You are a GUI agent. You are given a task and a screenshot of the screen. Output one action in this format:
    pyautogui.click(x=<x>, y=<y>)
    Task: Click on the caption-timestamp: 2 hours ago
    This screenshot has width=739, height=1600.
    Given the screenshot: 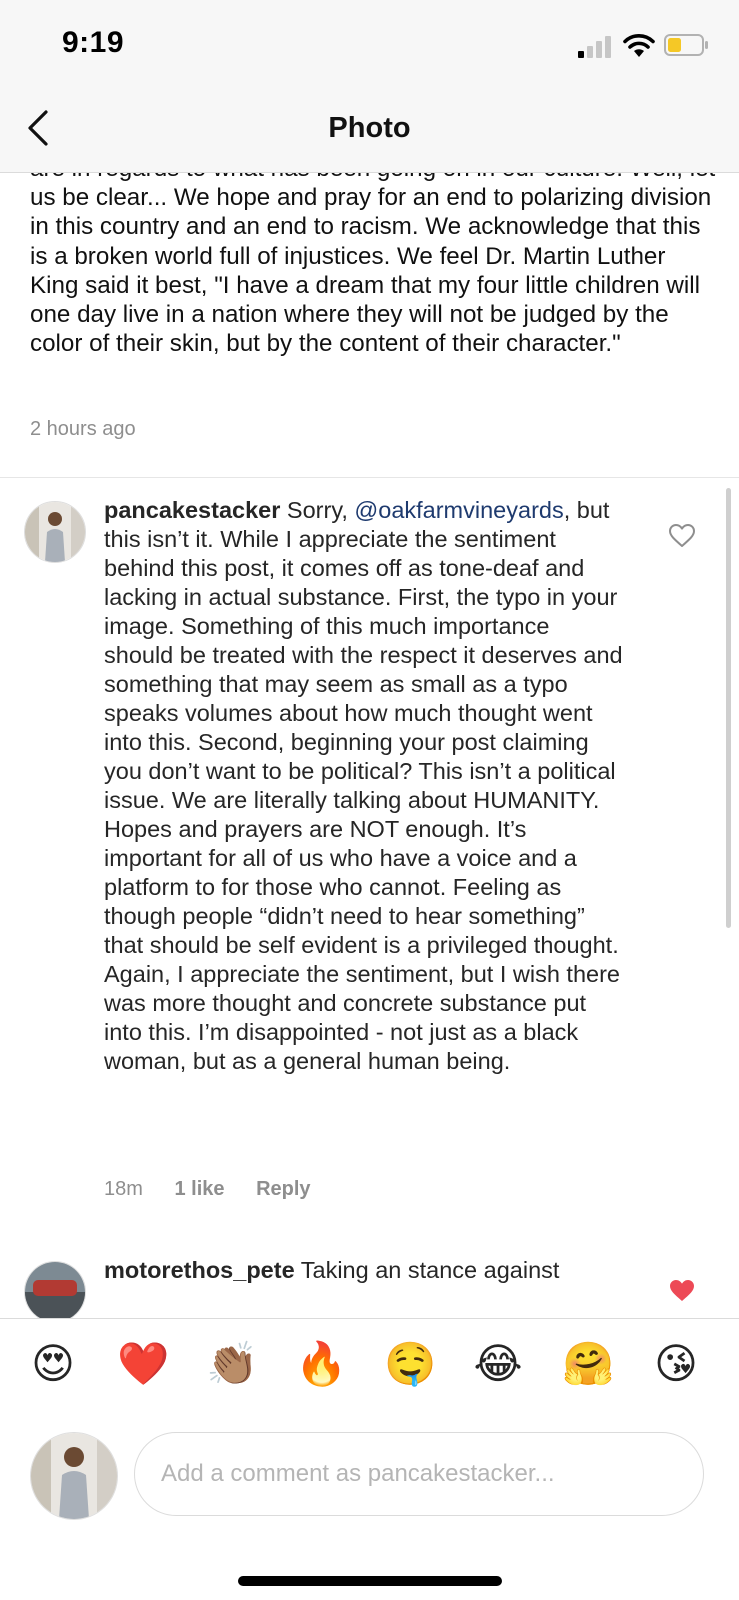 What is the action you would take?
    pyautogui.click(x=83, y=429)
    